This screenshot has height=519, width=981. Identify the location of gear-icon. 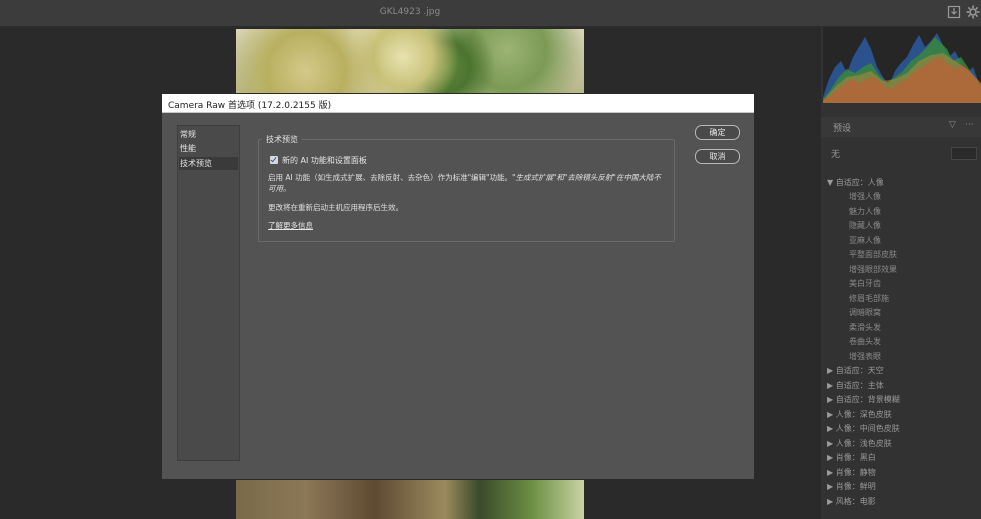
(973, 12).